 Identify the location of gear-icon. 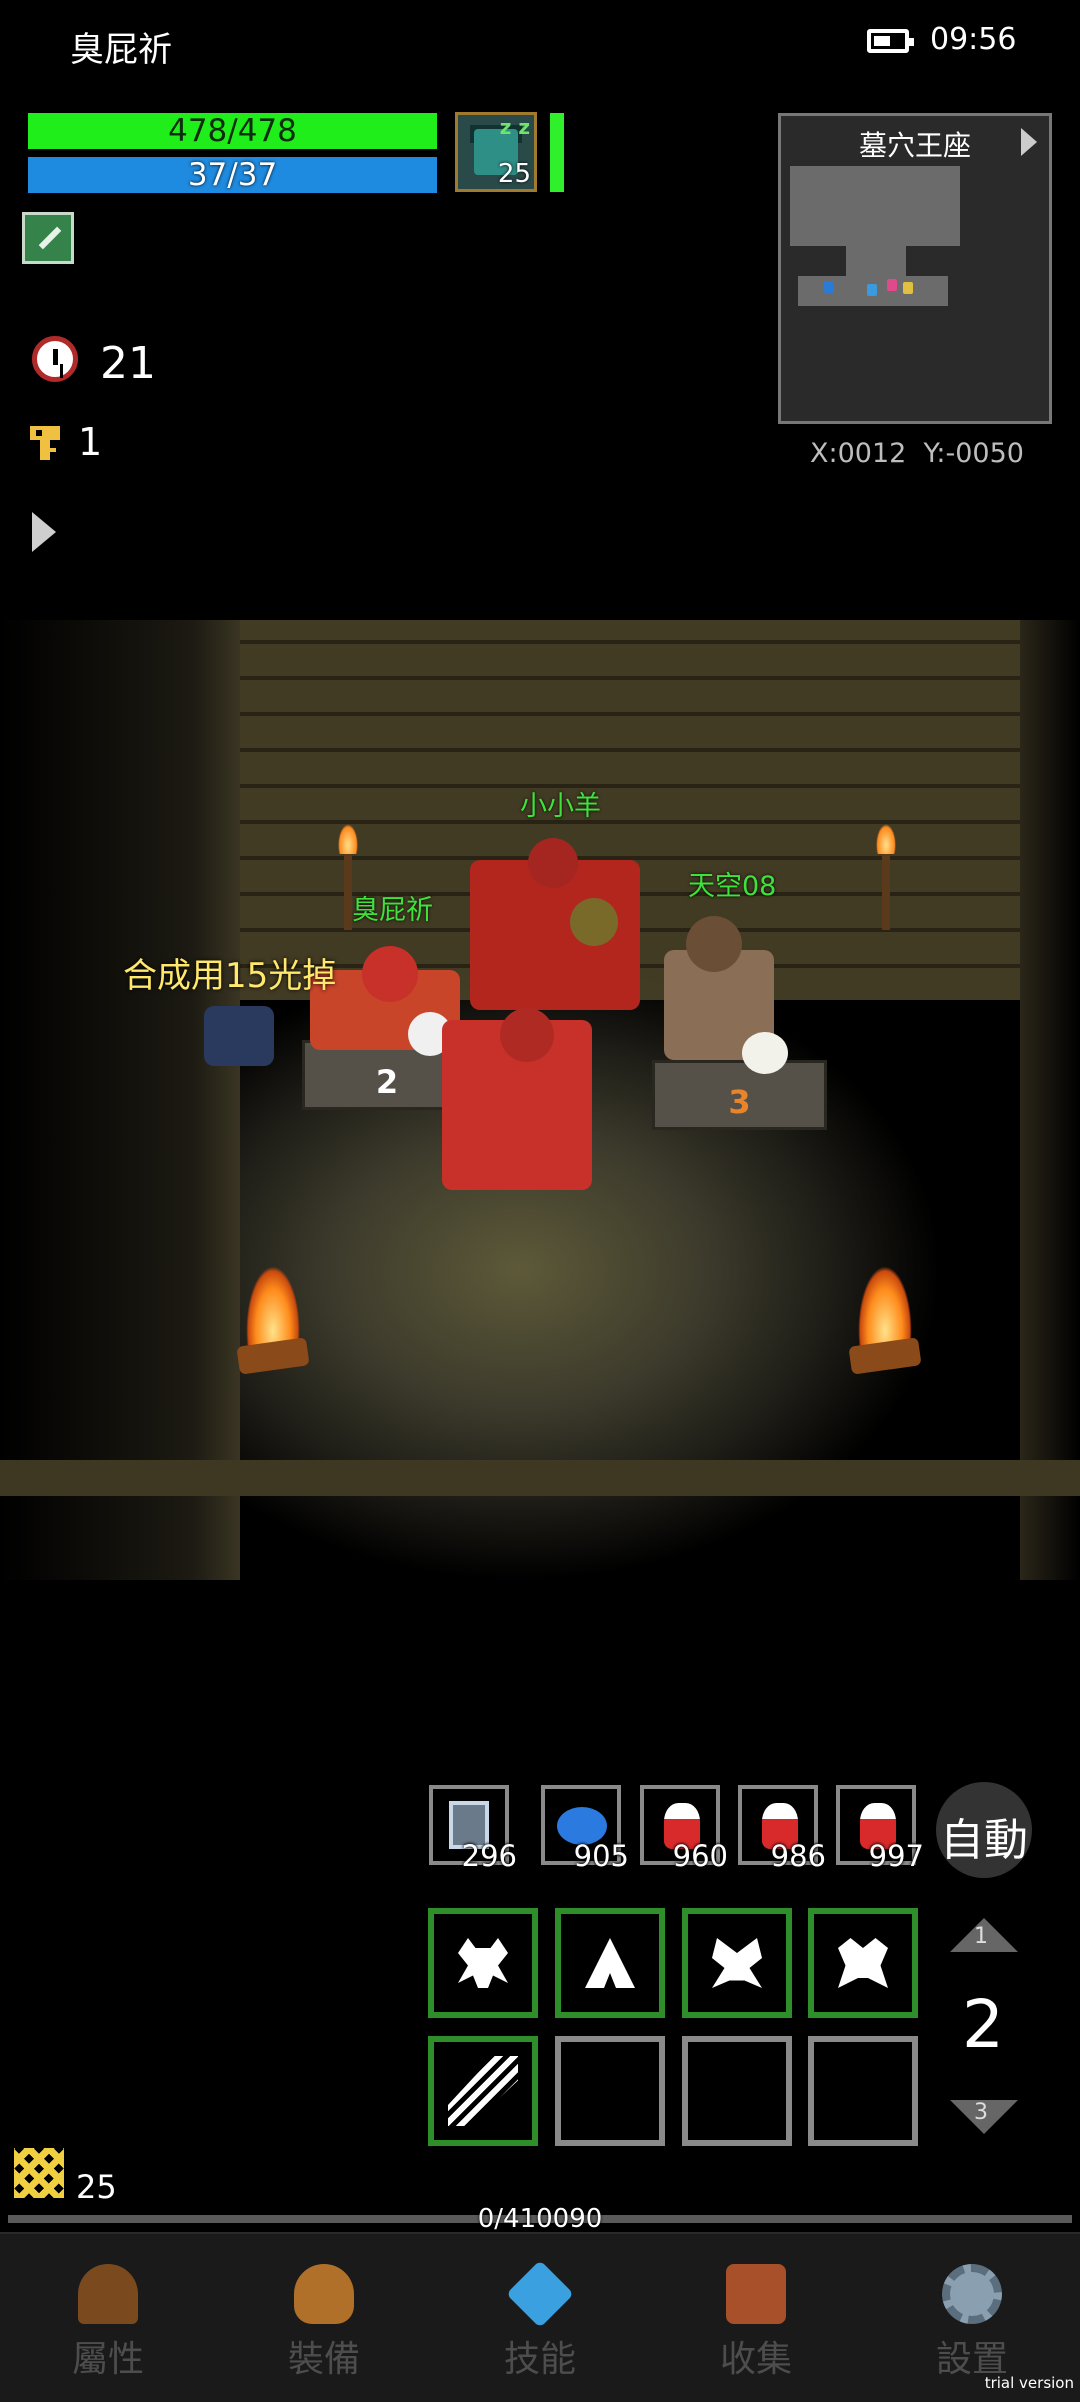
(972, 2294).